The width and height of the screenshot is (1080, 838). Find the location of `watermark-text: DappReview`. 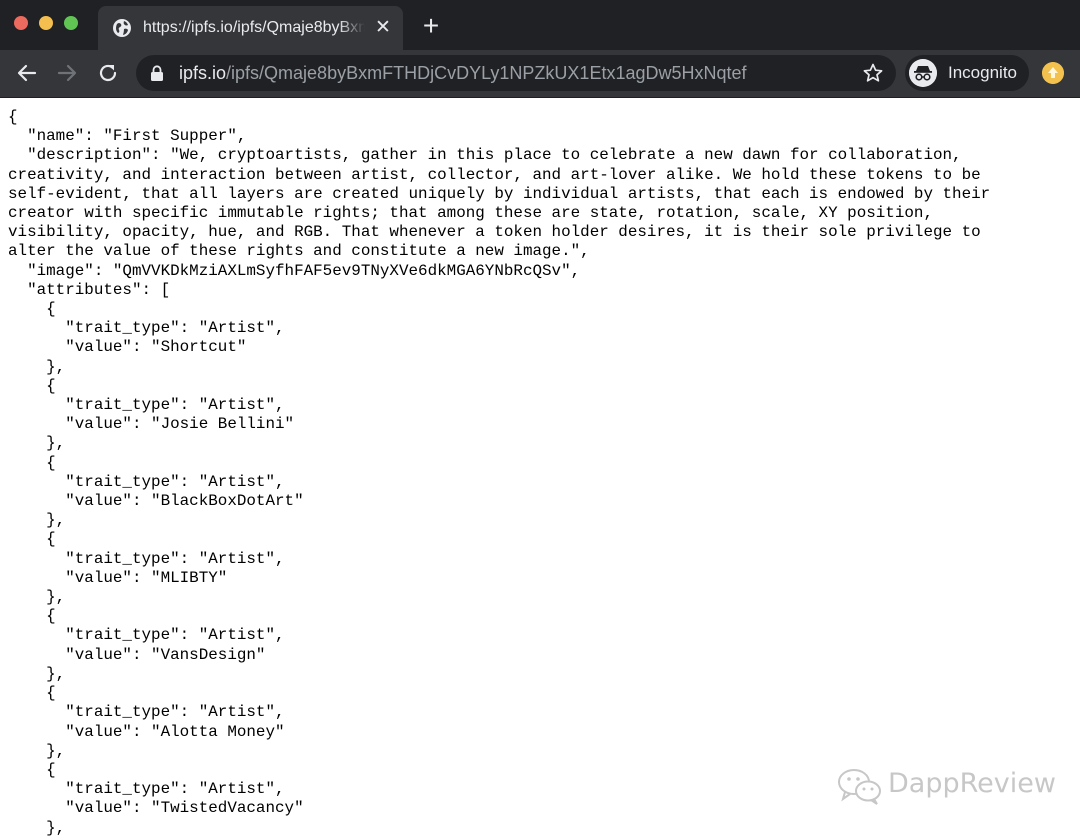

watermark-text: DappReview is located at coordinates (972, 783).